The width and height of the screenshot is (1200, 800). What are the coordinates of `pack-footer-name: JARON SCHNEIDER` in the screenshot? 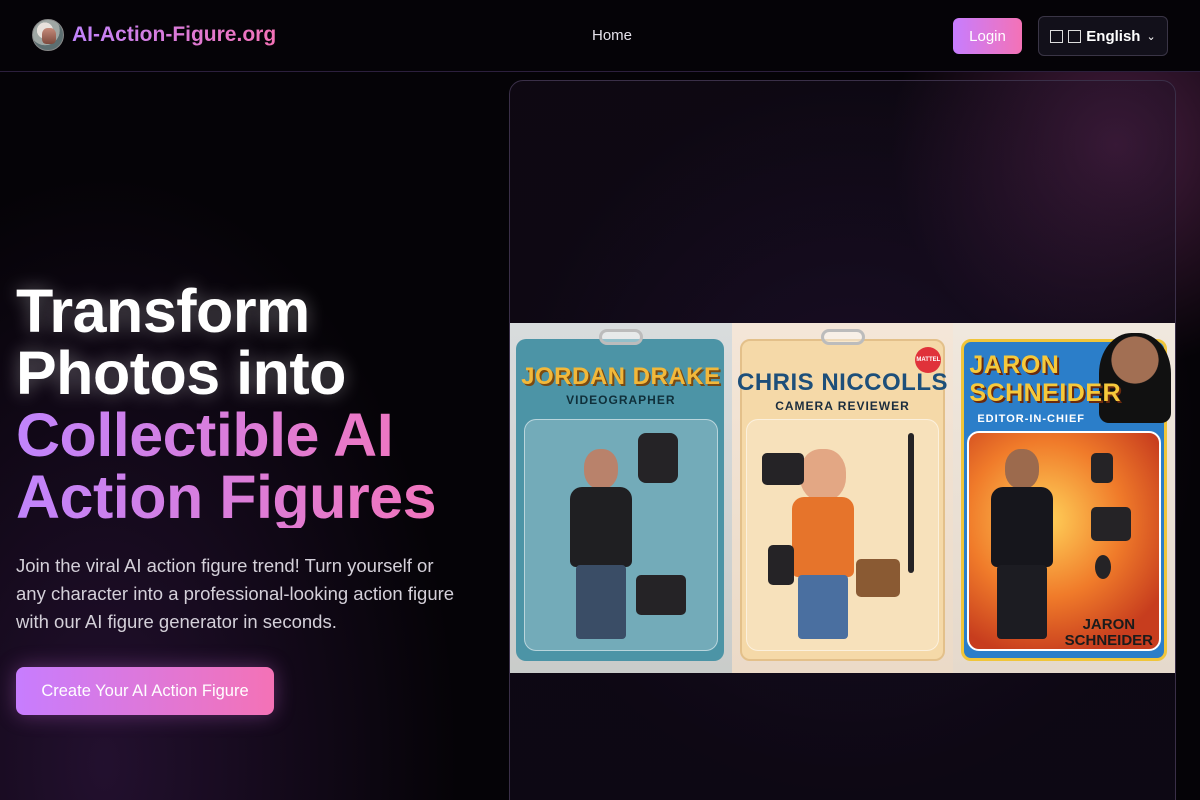 It's located at (1109, 633).